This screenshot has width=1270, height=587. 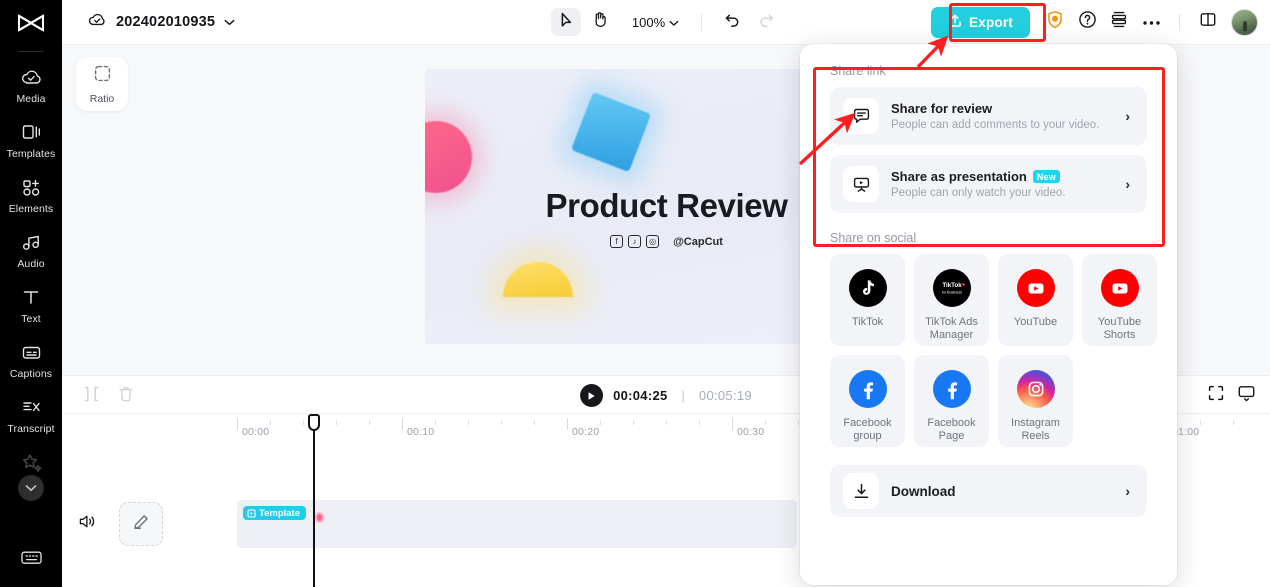 What do you see at coordinates (617, 241) in the screenshot?
I see `facebook-square-icon: f` at bounding box center [617, 241].